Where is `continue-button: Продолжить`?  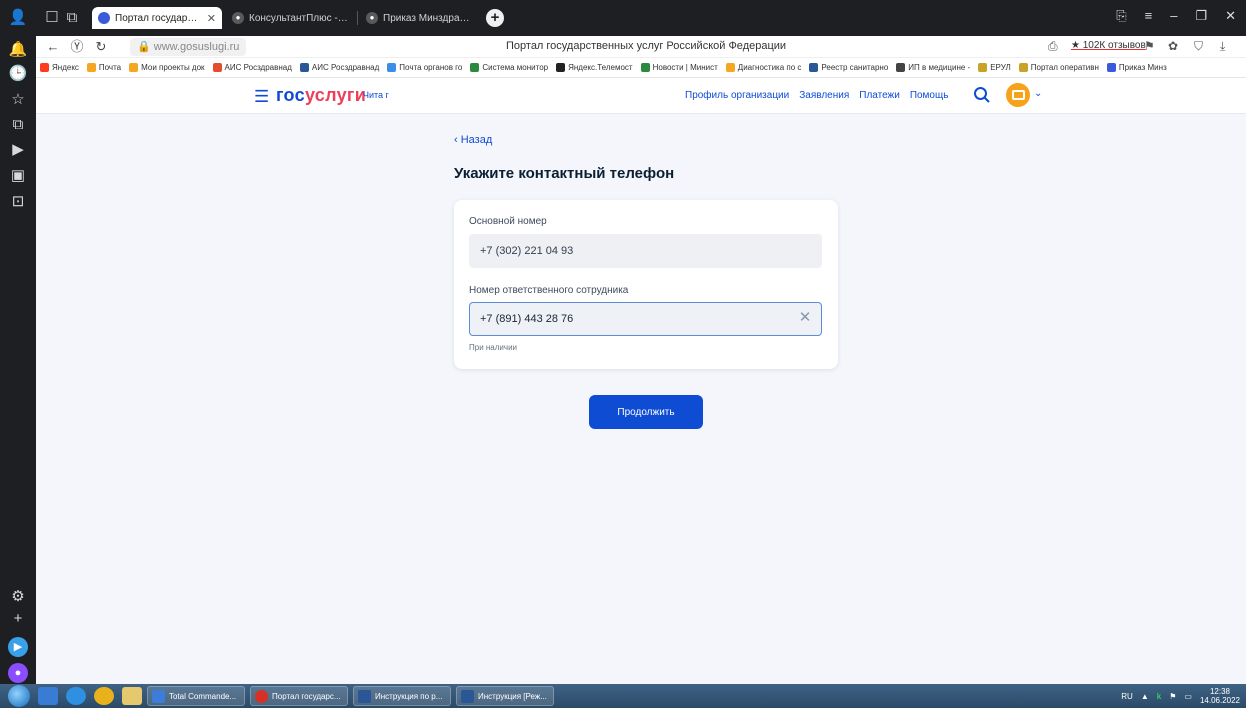 continue-button: Продолжить is located at coordinates (646, 412).